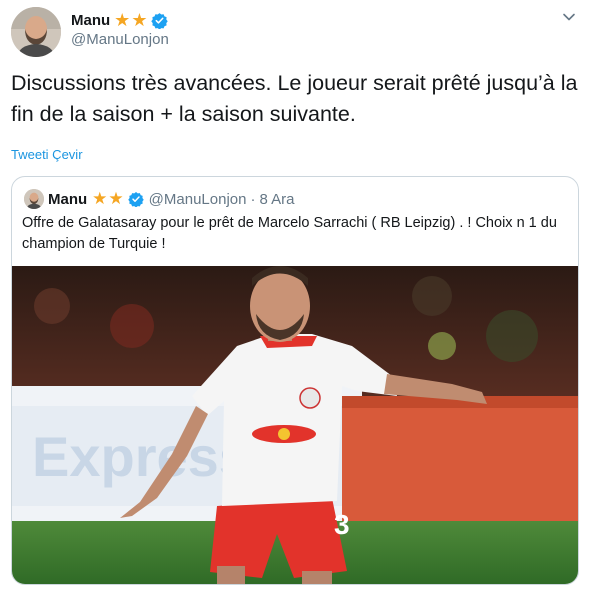  I want to click on quoted-date: 8 Ara, so click(277, 199).